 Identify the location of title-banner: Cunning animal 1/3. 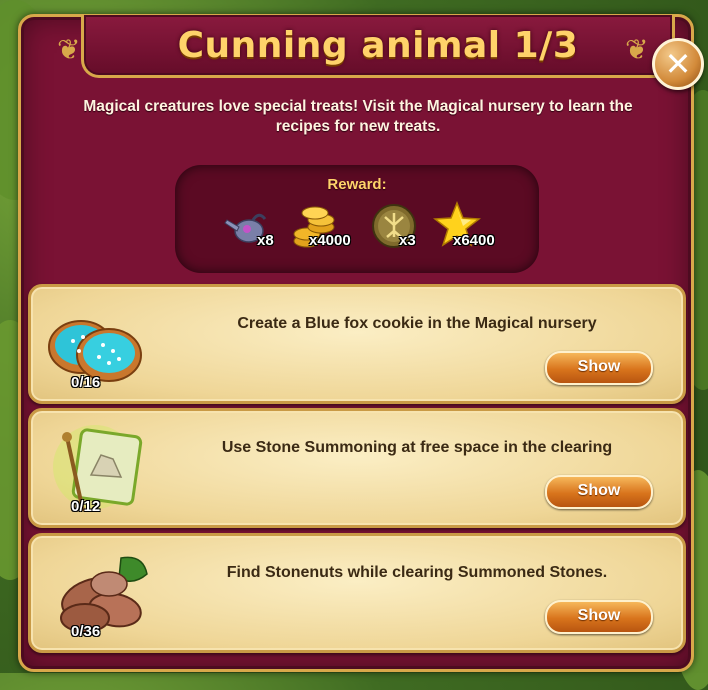
(378, 46).